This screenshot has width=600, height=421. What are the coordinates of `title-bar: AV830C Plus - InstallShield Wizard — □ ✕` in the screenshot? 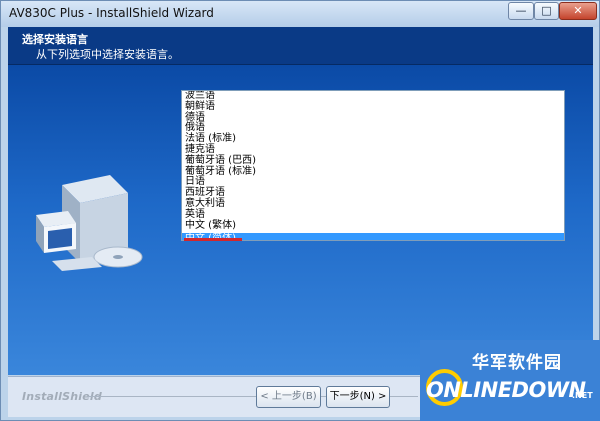 It's located at (300, 14).